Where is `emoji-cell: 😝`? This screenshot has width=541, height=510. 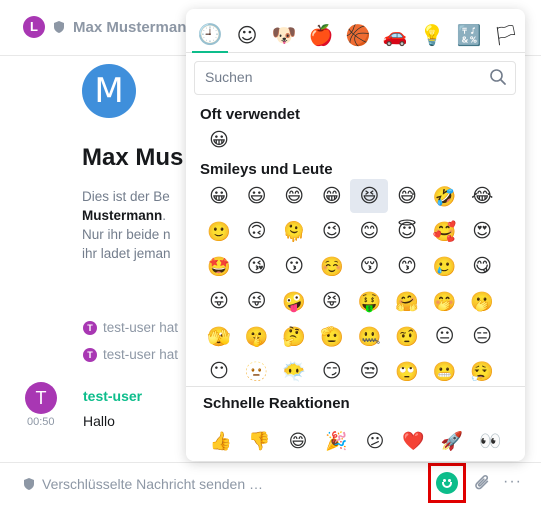
emoji-cell: 😝 is located at coordinates (332, 301).